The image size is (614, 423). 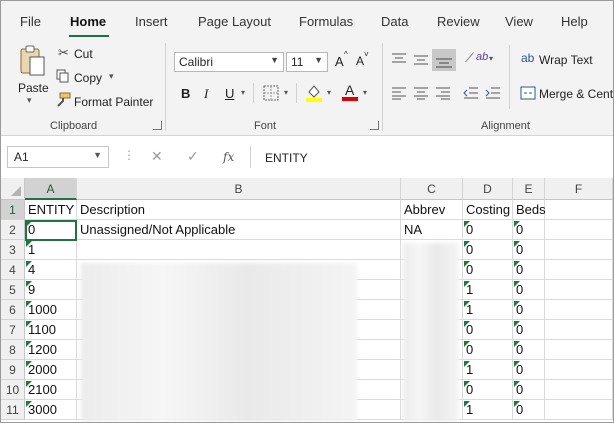 What do you see at coordinates (579, 189) in the screenshot?
I see `column-header-f: F` at bounding box center [579, 189].